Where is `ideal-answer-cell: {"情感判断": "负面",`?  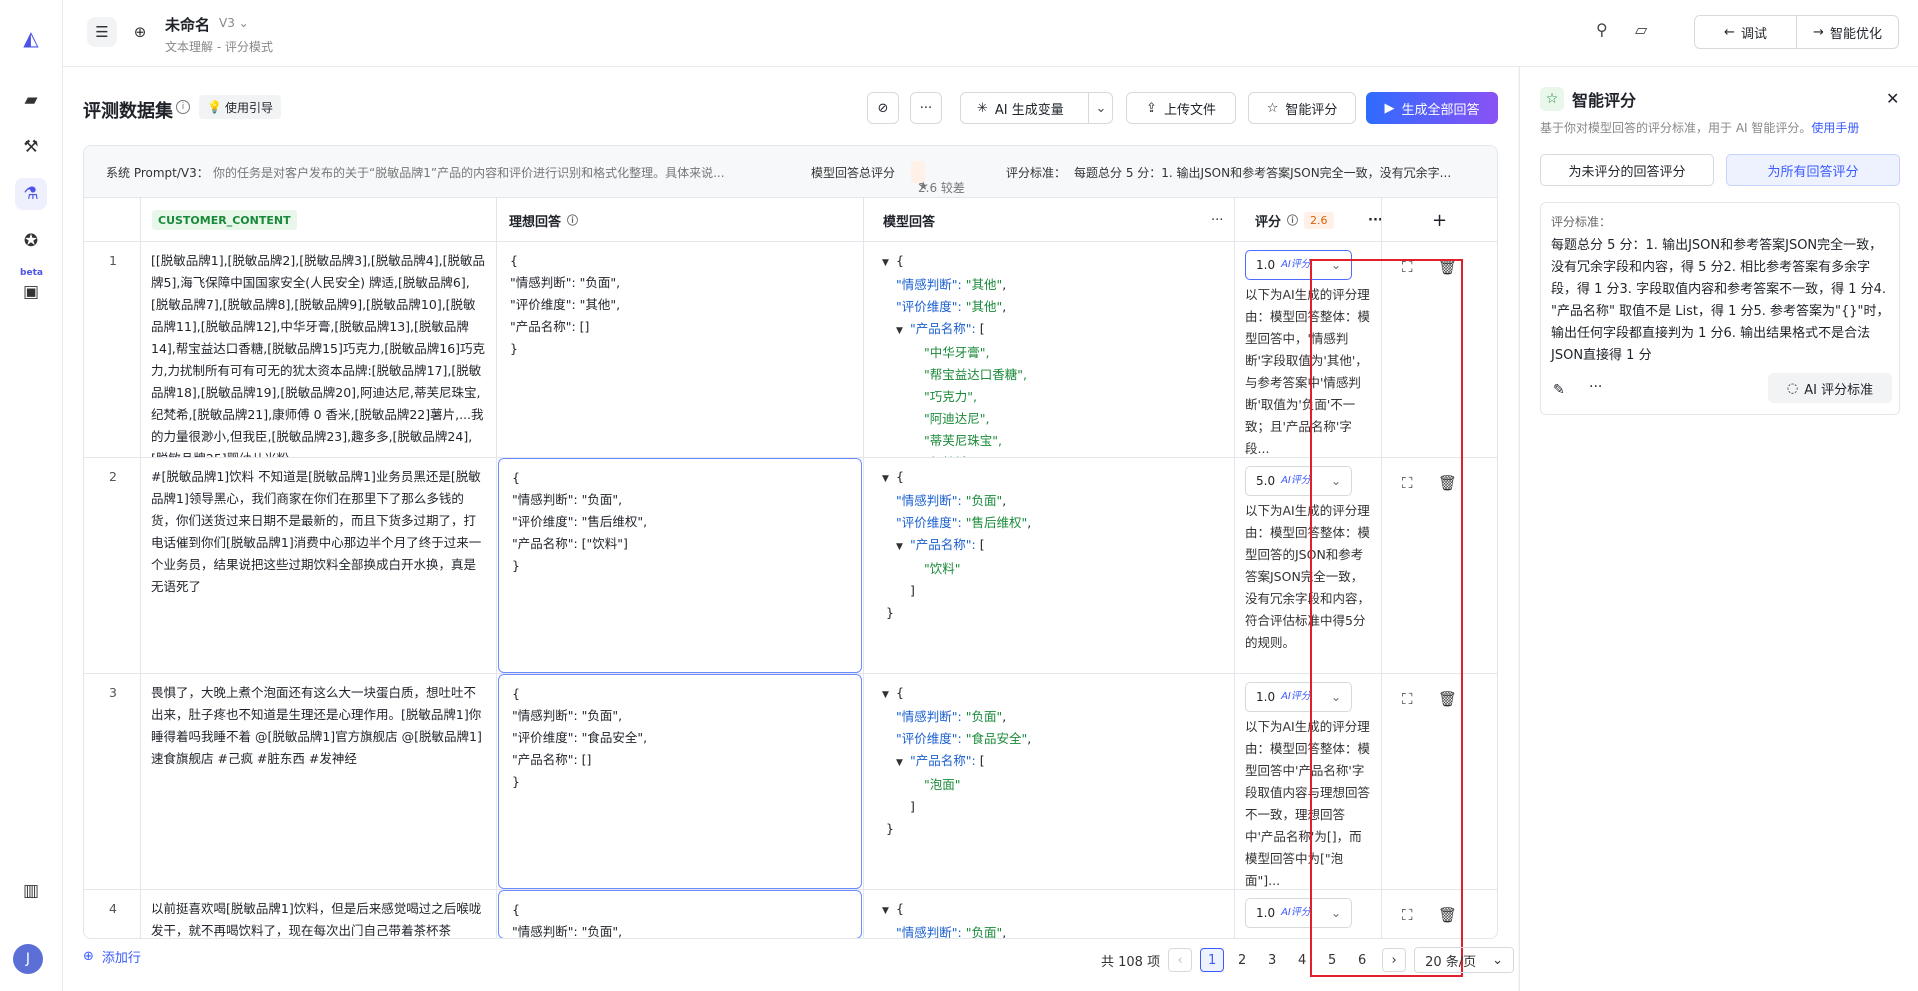
ideal-answer-cell: {"情感判断": "负面", is located at coordinates (680, 914).